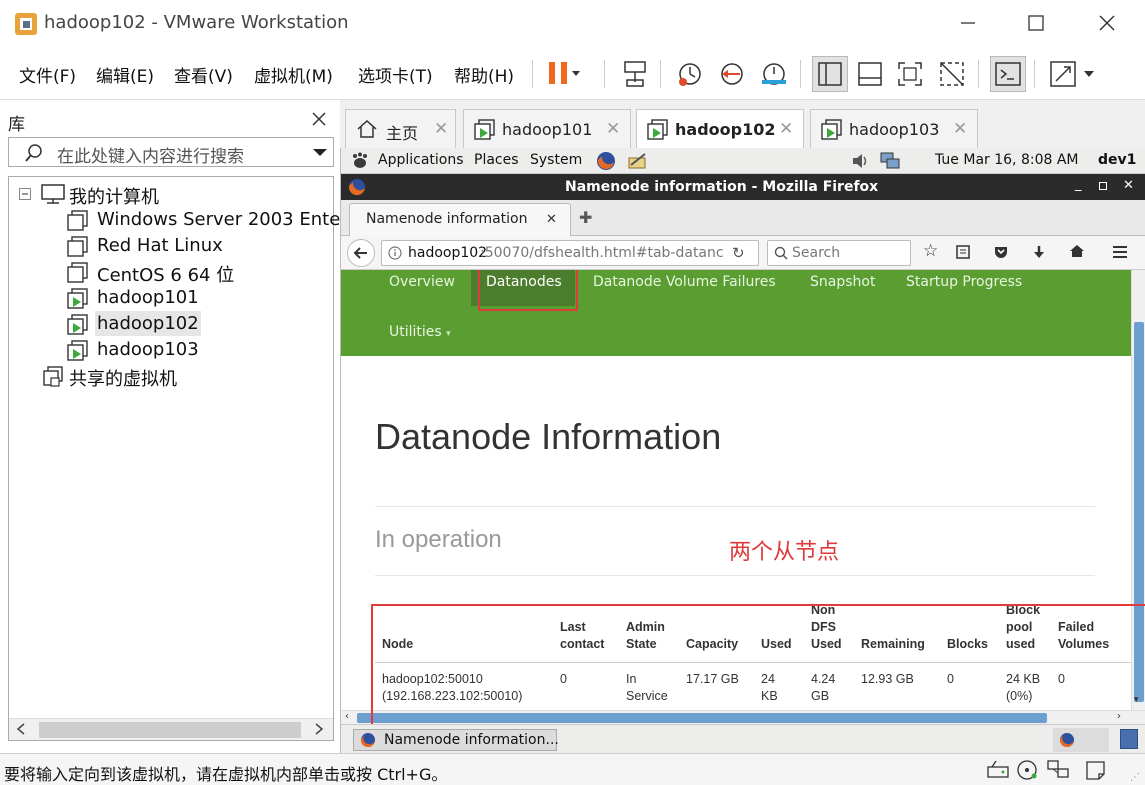 The width and height of the screenshot is (1145, 785). Describe the element at coordinates (964, 282) in the screenshot. I see `nav-startup-progress: Startup Progress` at that location.